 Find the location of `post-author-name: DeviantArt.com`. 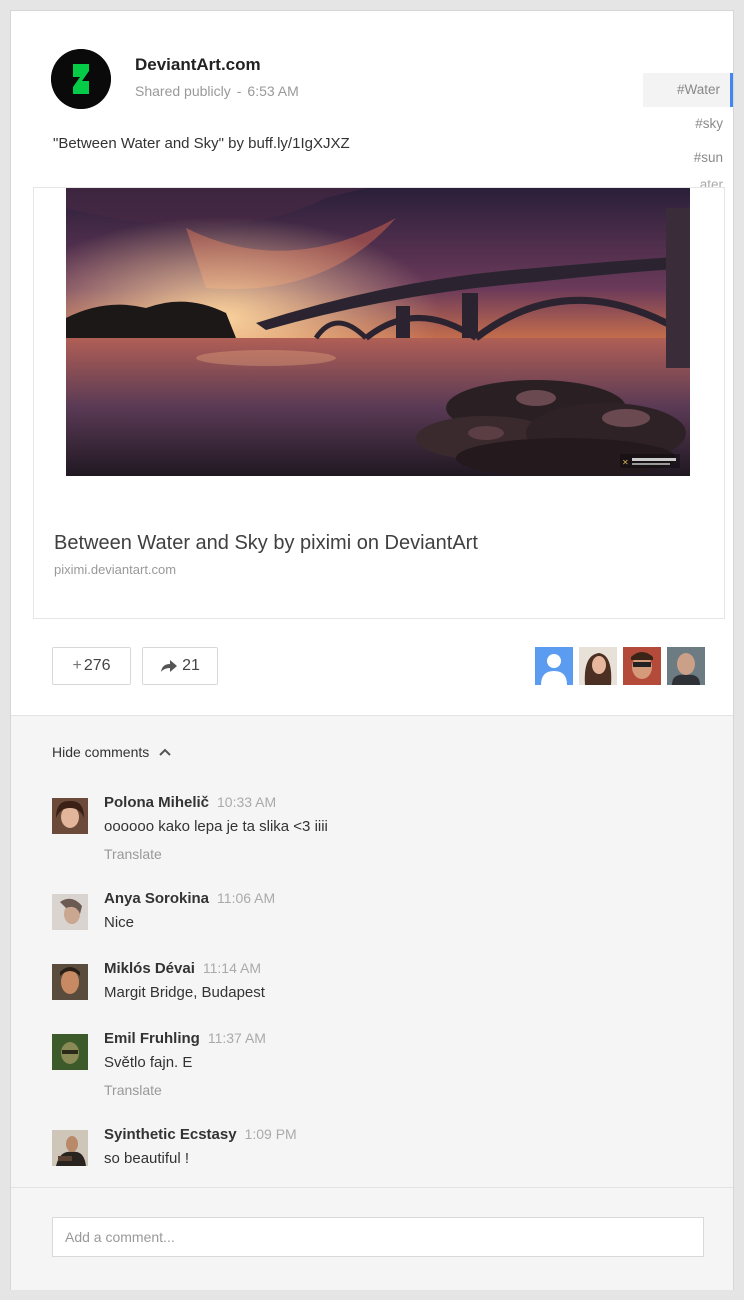

post-author-name: DeviantArt.com is located at coordinates (198, 65).